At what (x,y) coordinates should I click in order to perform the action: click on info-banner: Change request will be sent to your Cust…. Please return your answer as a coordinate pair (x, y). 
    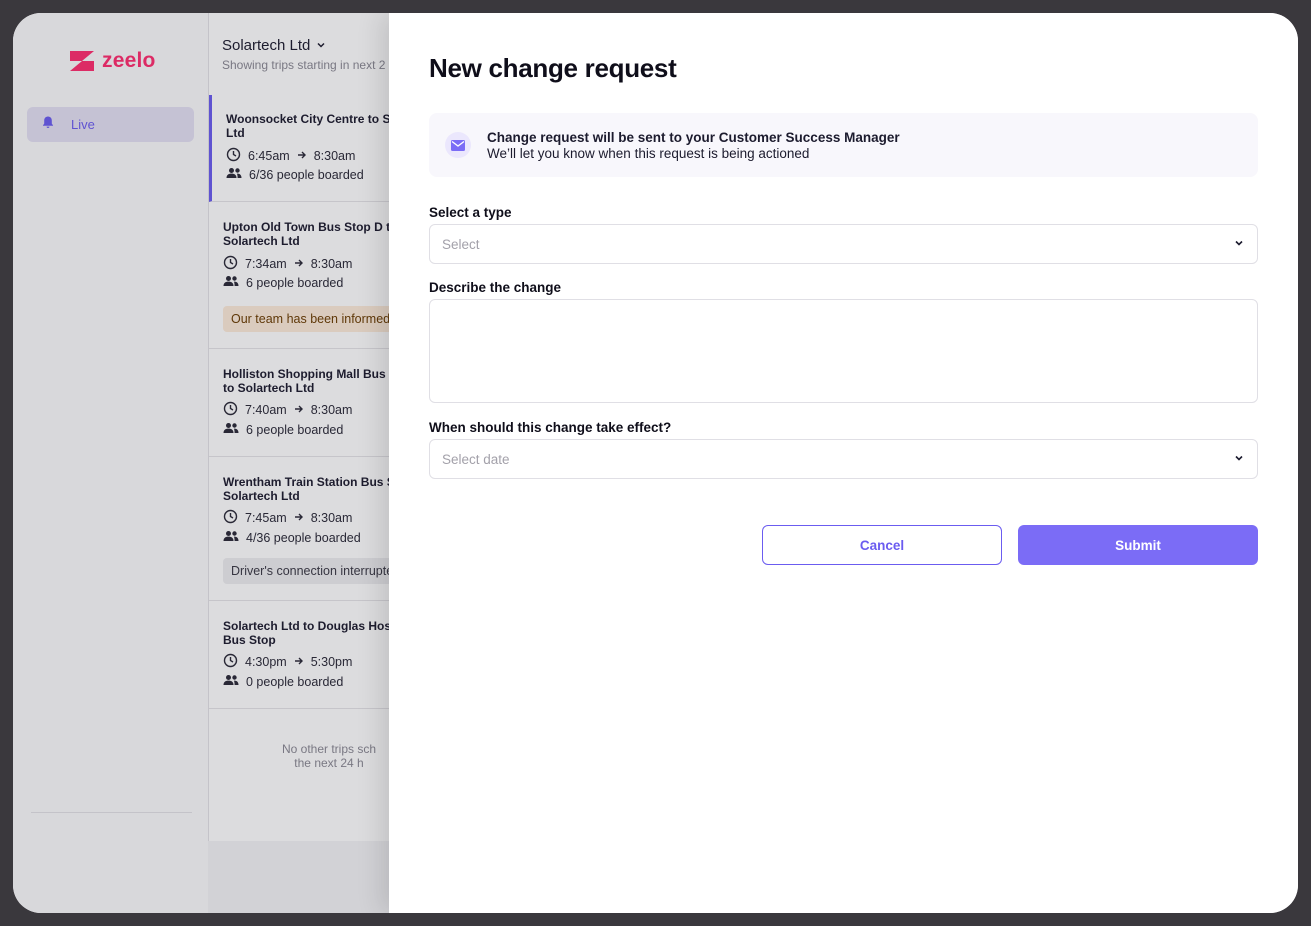
    Looking at the image, I should click on (843, 145).